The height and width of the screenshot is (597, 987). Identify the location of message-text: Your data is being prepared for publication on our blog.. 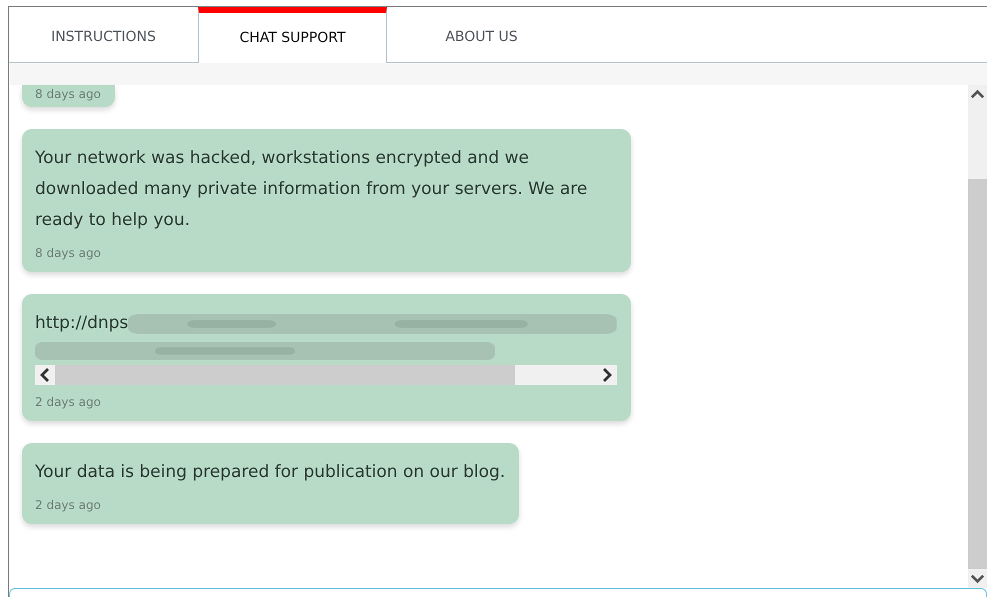
(270, 472).